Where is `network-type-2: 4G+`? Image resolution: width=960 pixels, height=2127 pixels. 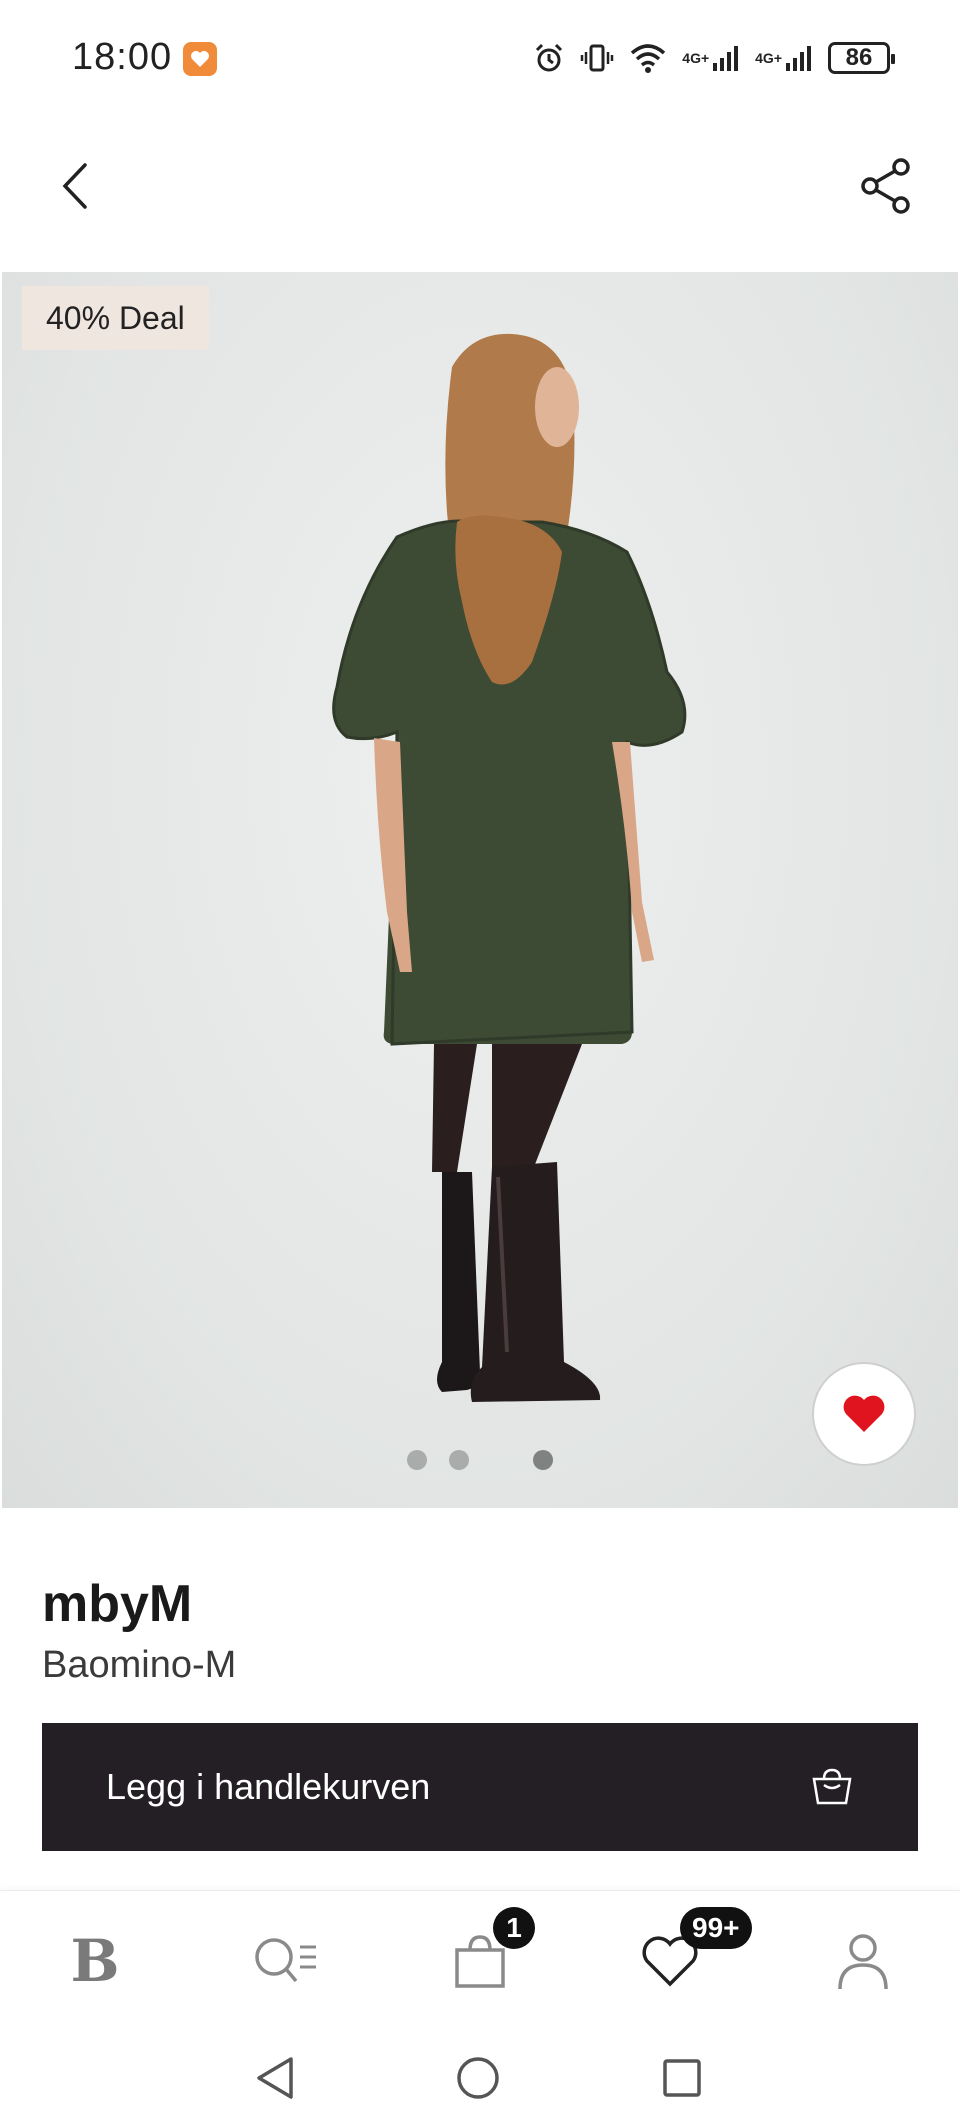
network-type-2: 4G+ is located at coordinates (768, 58).